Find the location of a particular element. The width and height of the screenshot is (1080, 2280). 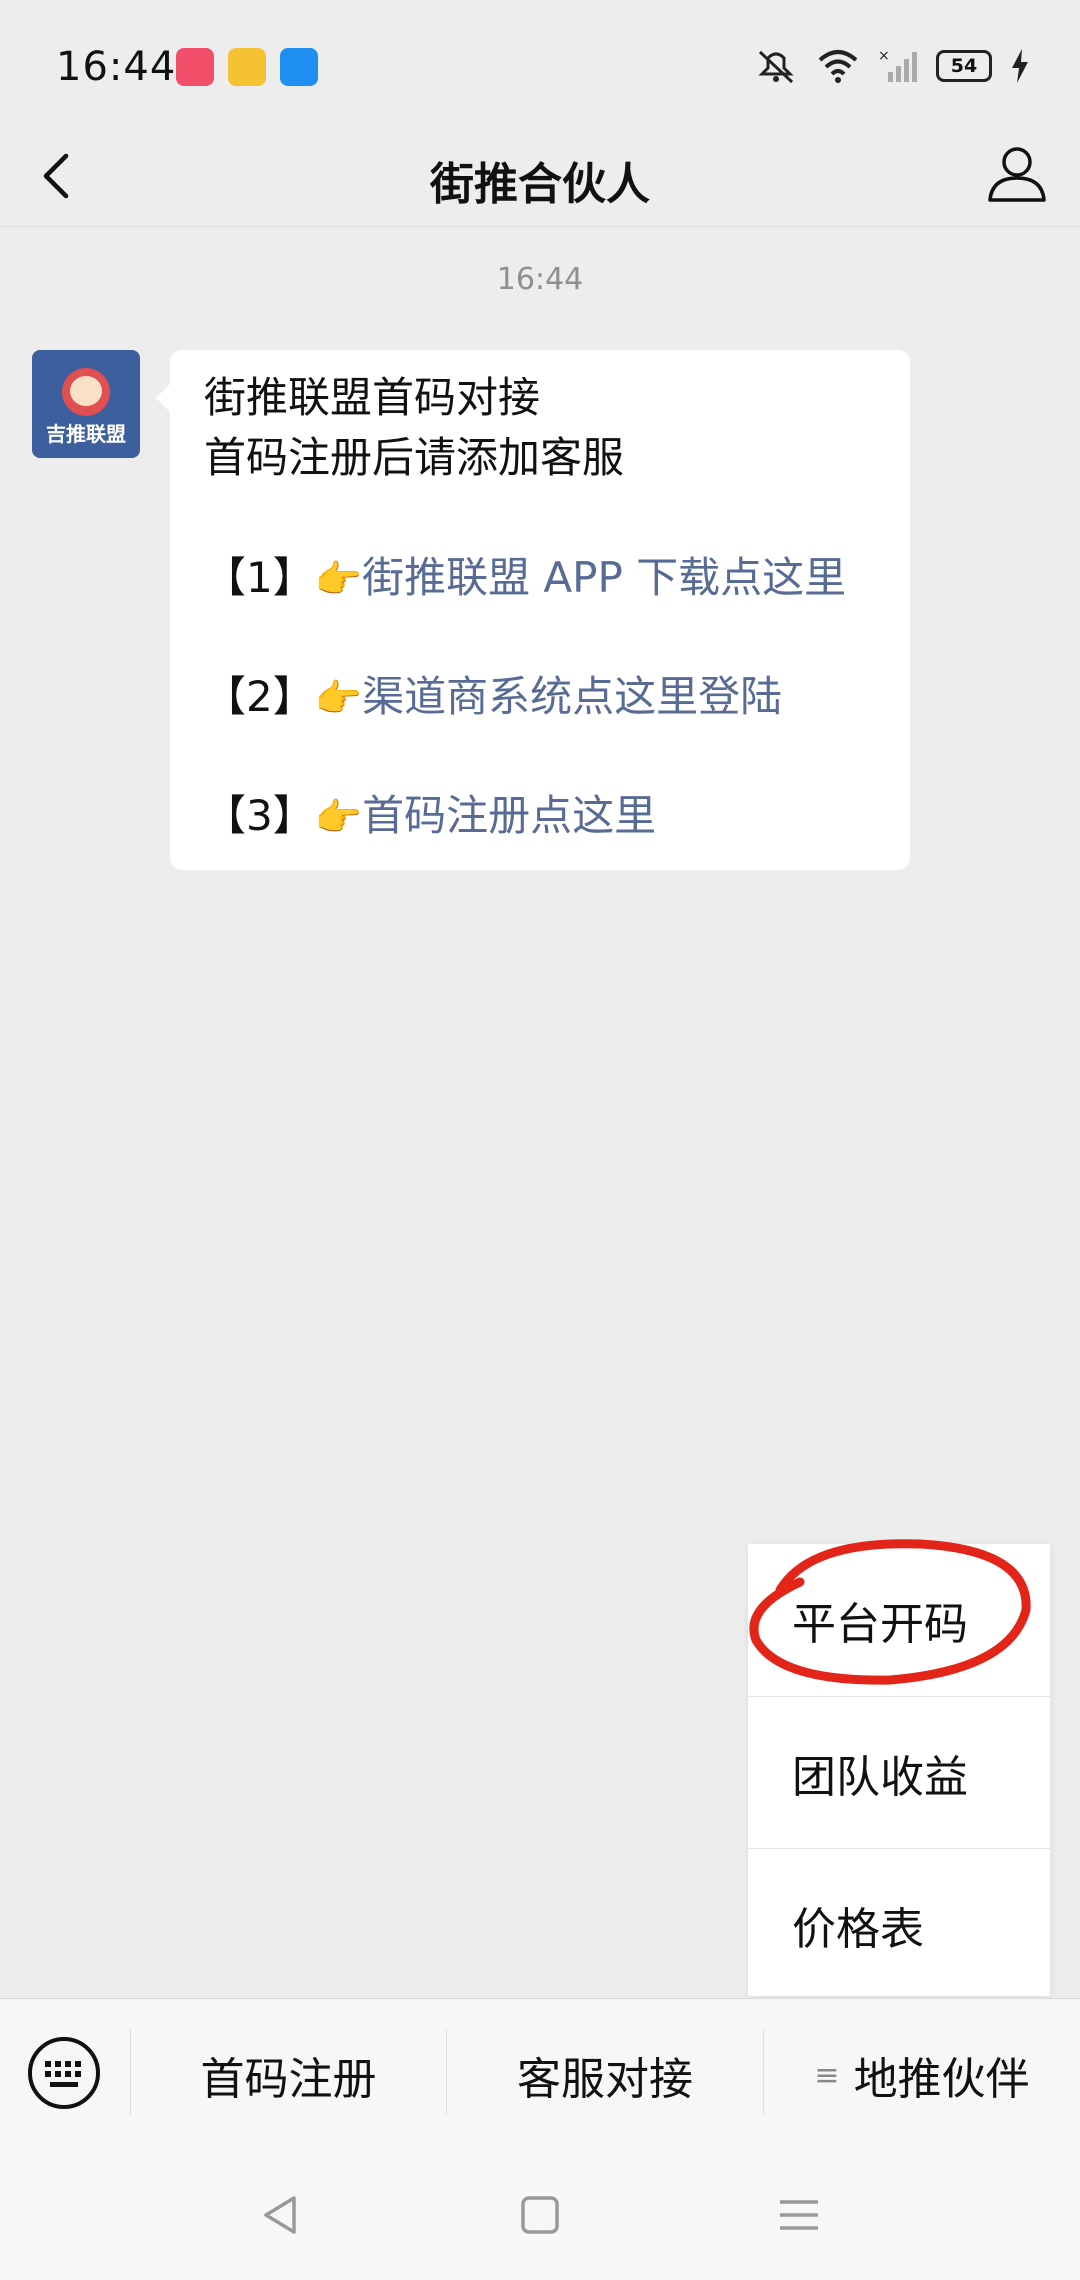

menu-item-customer-service: 客服对接 is located at coordinates (605, 2075).